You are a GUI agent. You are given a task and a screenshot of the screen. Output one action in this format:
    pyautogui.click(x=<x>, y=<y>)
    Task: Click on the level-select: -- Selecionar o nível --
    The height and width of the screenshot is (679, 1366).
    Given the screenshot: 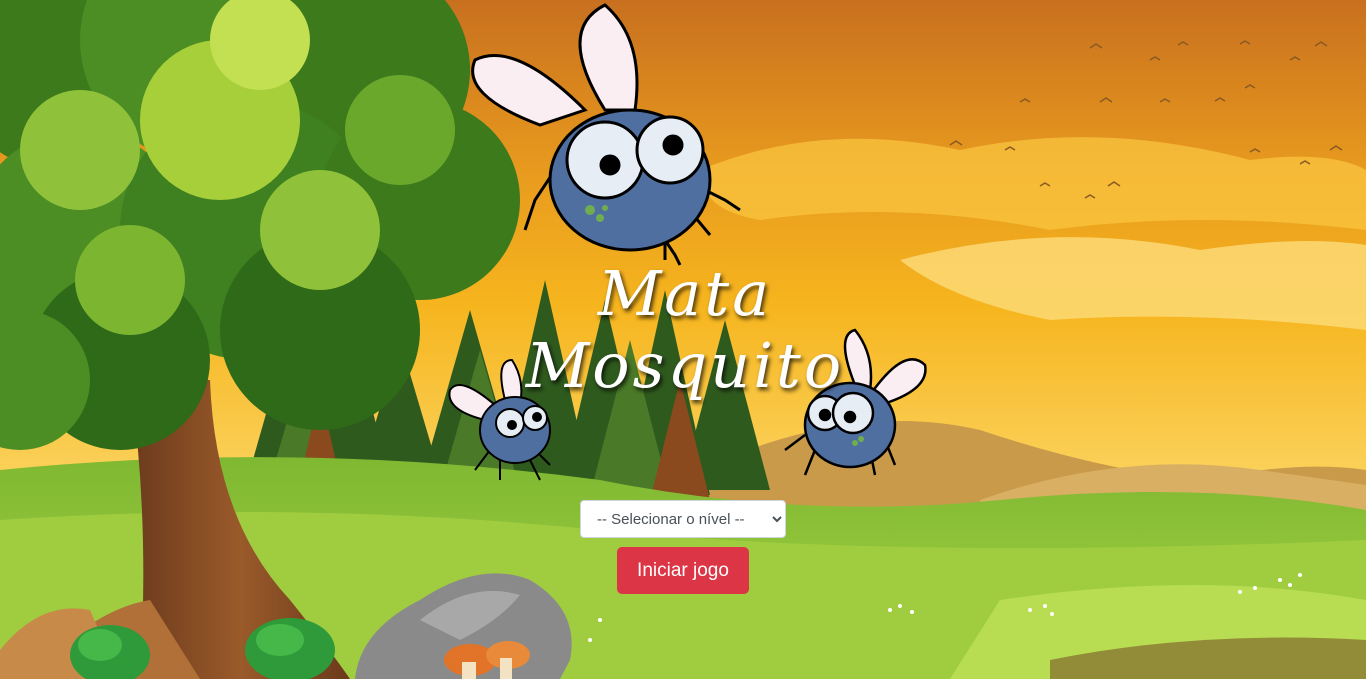 What is the action you would take?
    pyautogui.click(x=683, y=519)
    